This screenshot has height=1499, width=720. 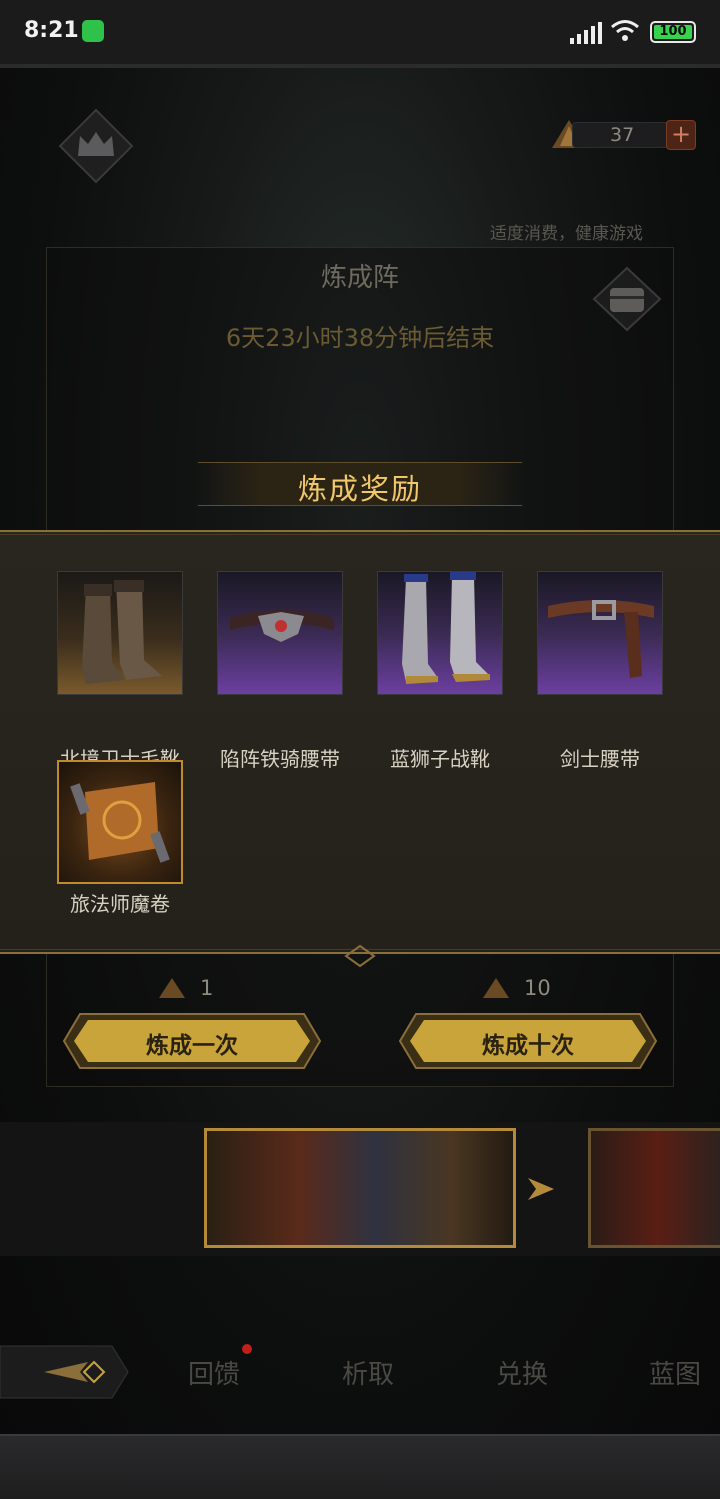 I want to click on battery-icon: 100, so click(x=673, y=32).